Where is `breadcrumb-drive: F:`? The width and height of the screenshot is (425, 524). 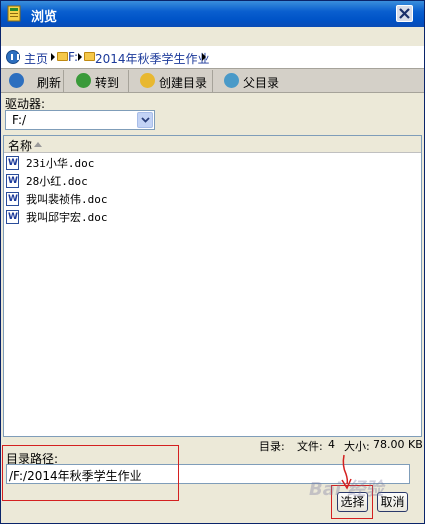
breadcrumb-drive: F: is located at coordinates (73, 57).